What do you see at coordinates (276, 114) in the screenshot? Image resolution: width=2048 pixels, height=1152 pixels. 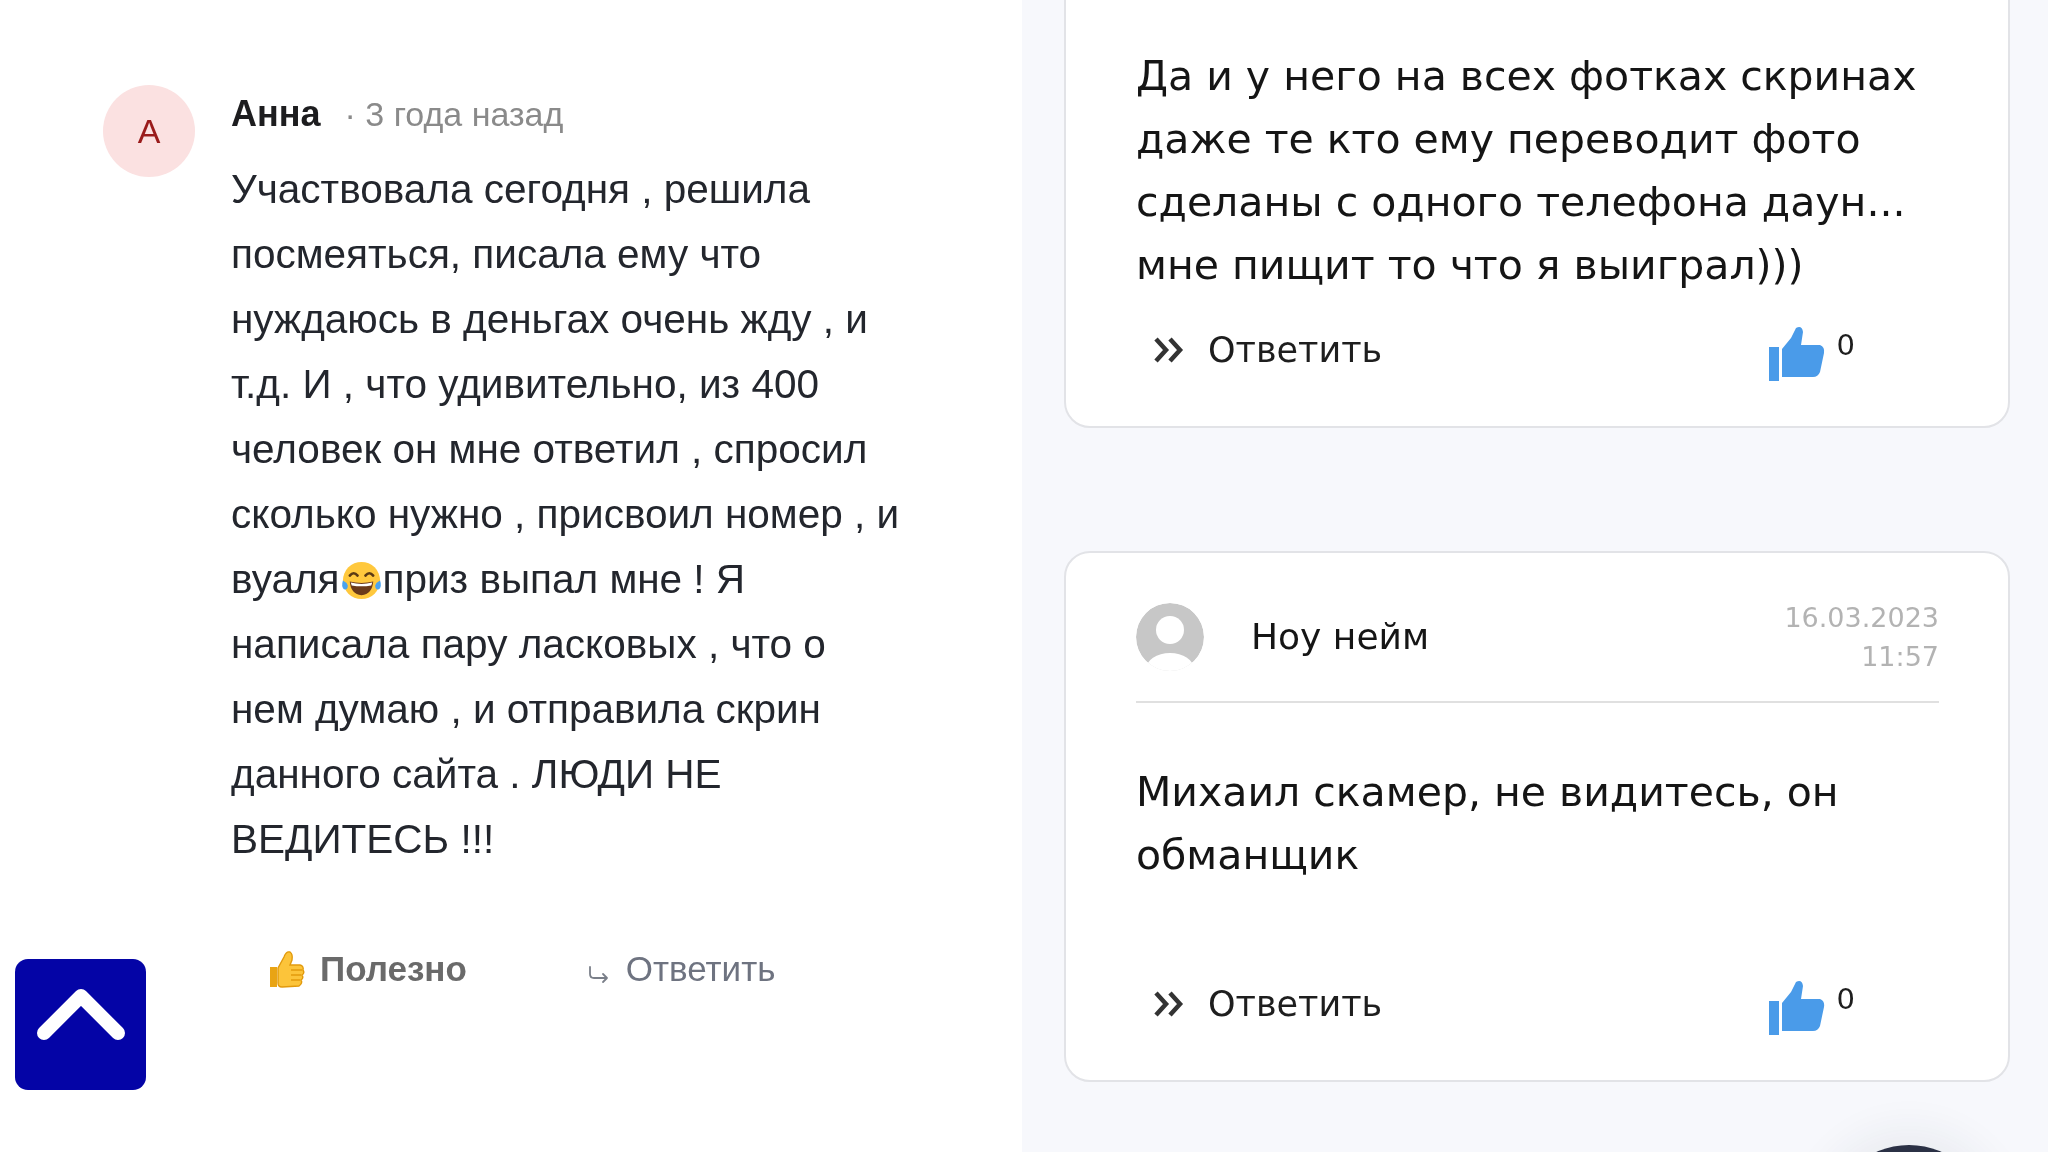 I see `author-name: Анна` at bounding box center [276, 114].